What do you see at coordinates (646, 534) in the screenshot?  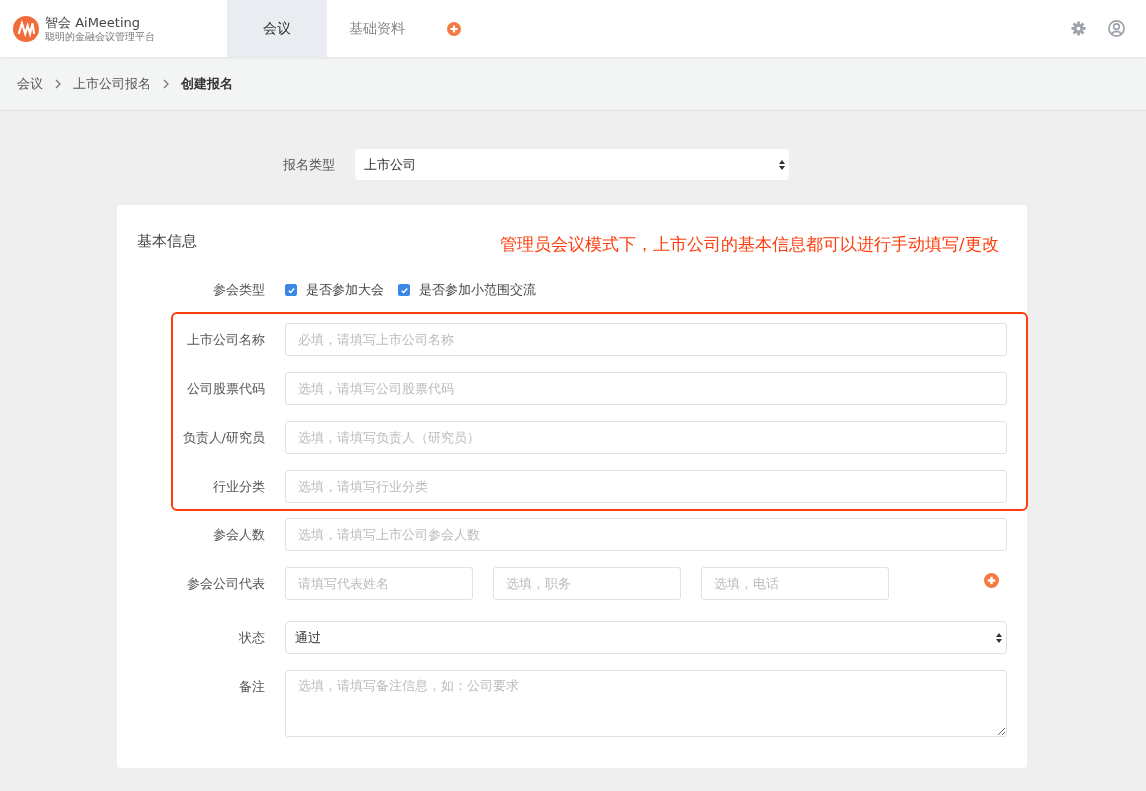 I see `input-field: 选填，请填写上市公司参会人数` at bounding box center [646, 534].